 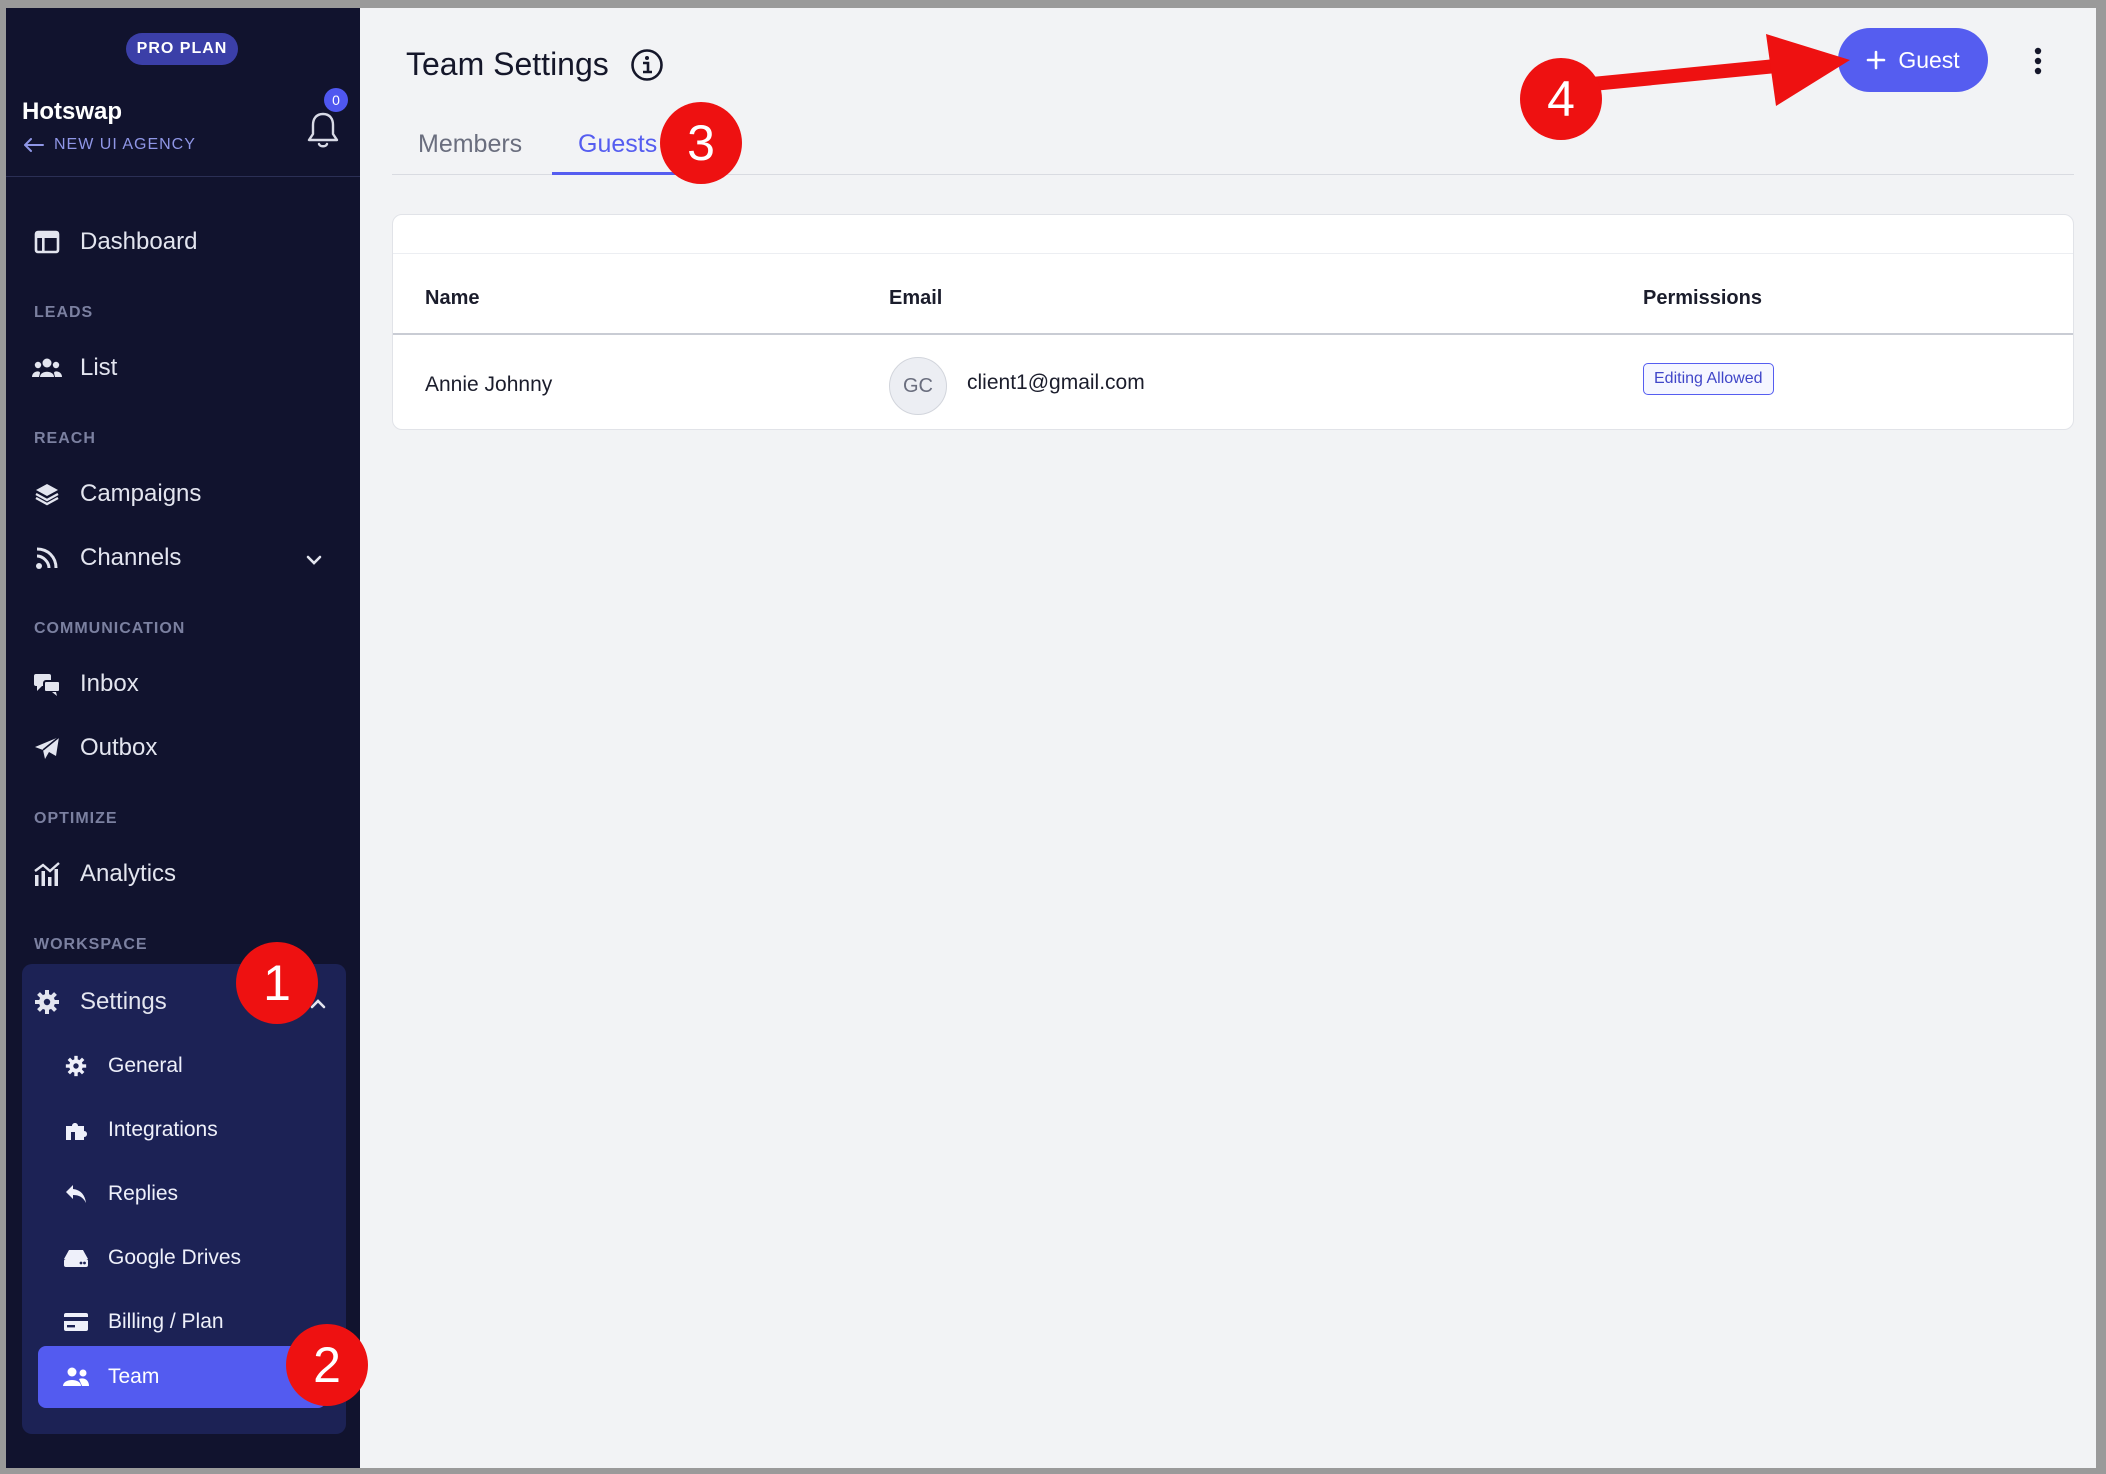 I want to click on analytics-icon, so click(x=47, y=874).